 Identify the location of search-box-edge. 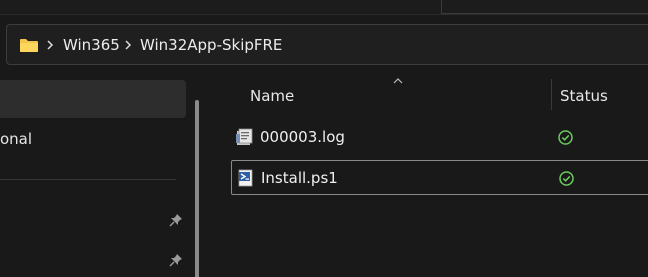
(544, 7).